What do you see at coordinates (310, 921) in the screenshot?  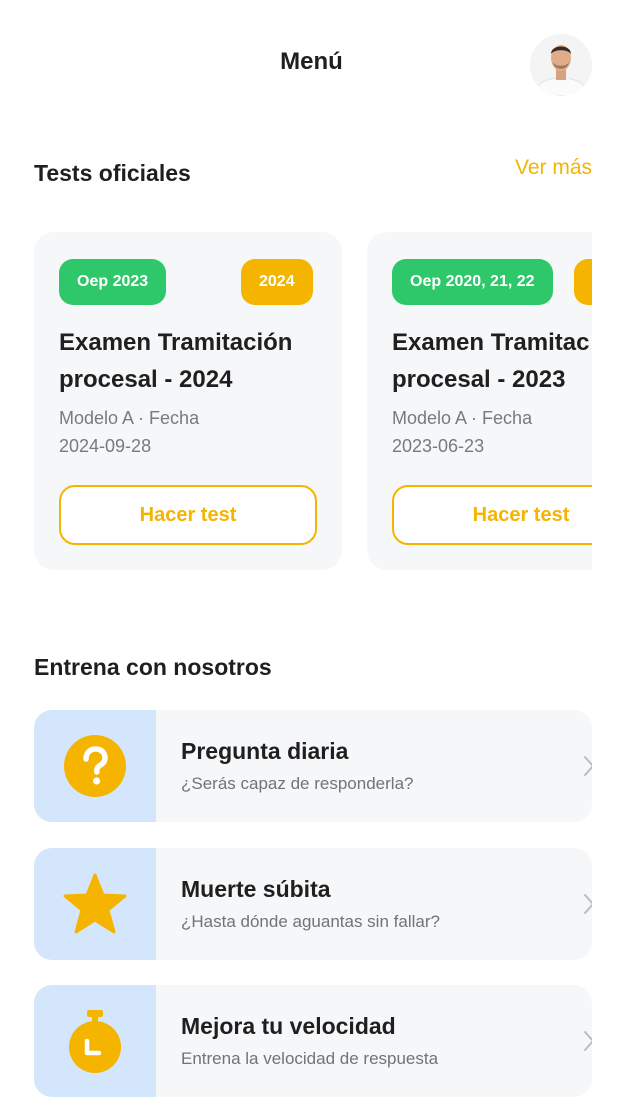 I see `train-item-subtitle: ¿Hasta dónde aguantas sin fallar?` at bounding box center [310, 921].